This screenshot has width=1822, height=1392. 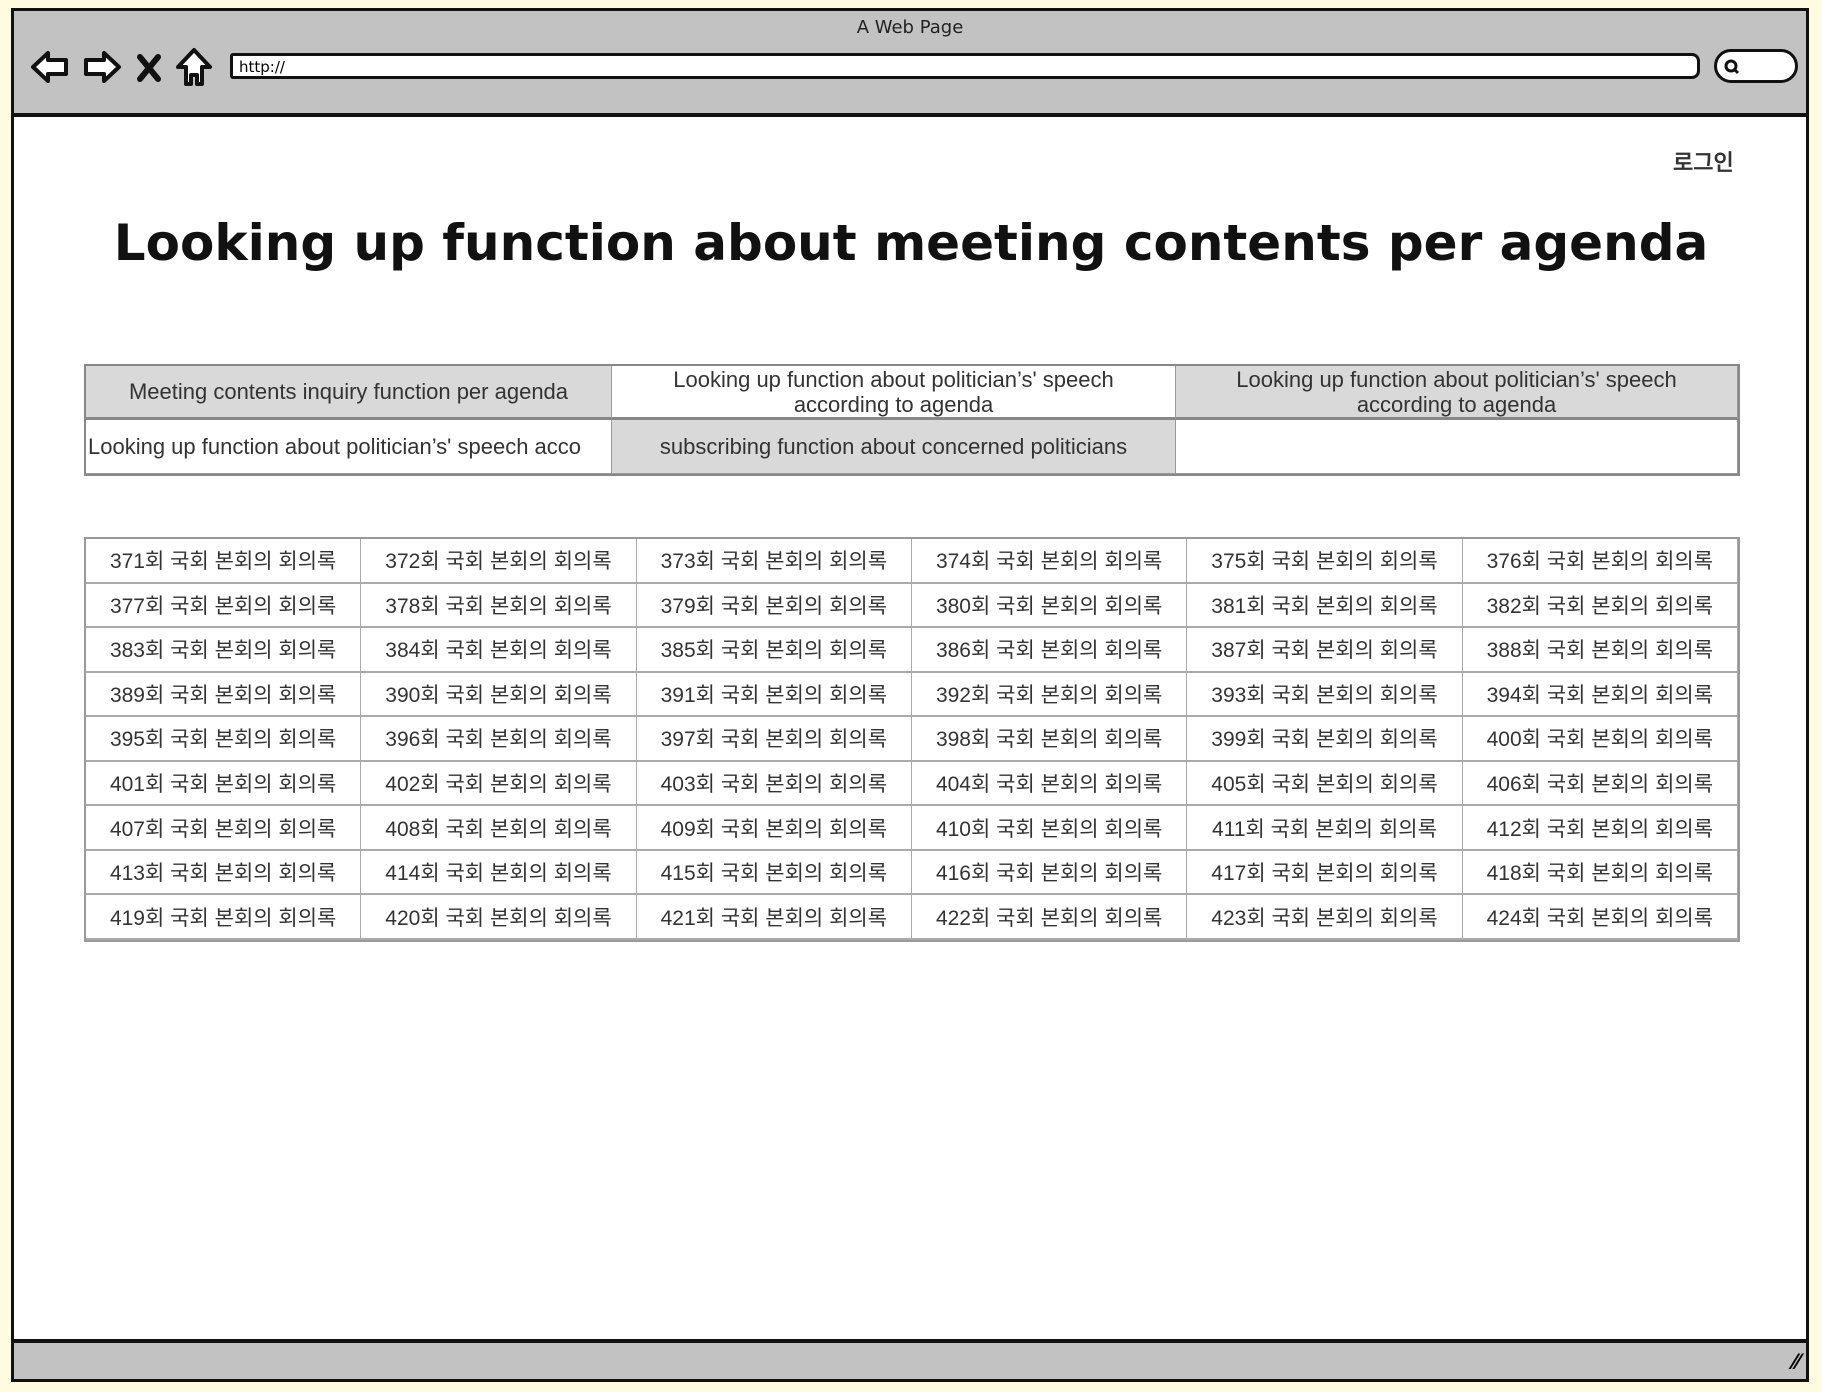 What do you see at coordinates (149, 67) in the screenshot?
I see `close-x-icon` at bounding box center [149, 67].